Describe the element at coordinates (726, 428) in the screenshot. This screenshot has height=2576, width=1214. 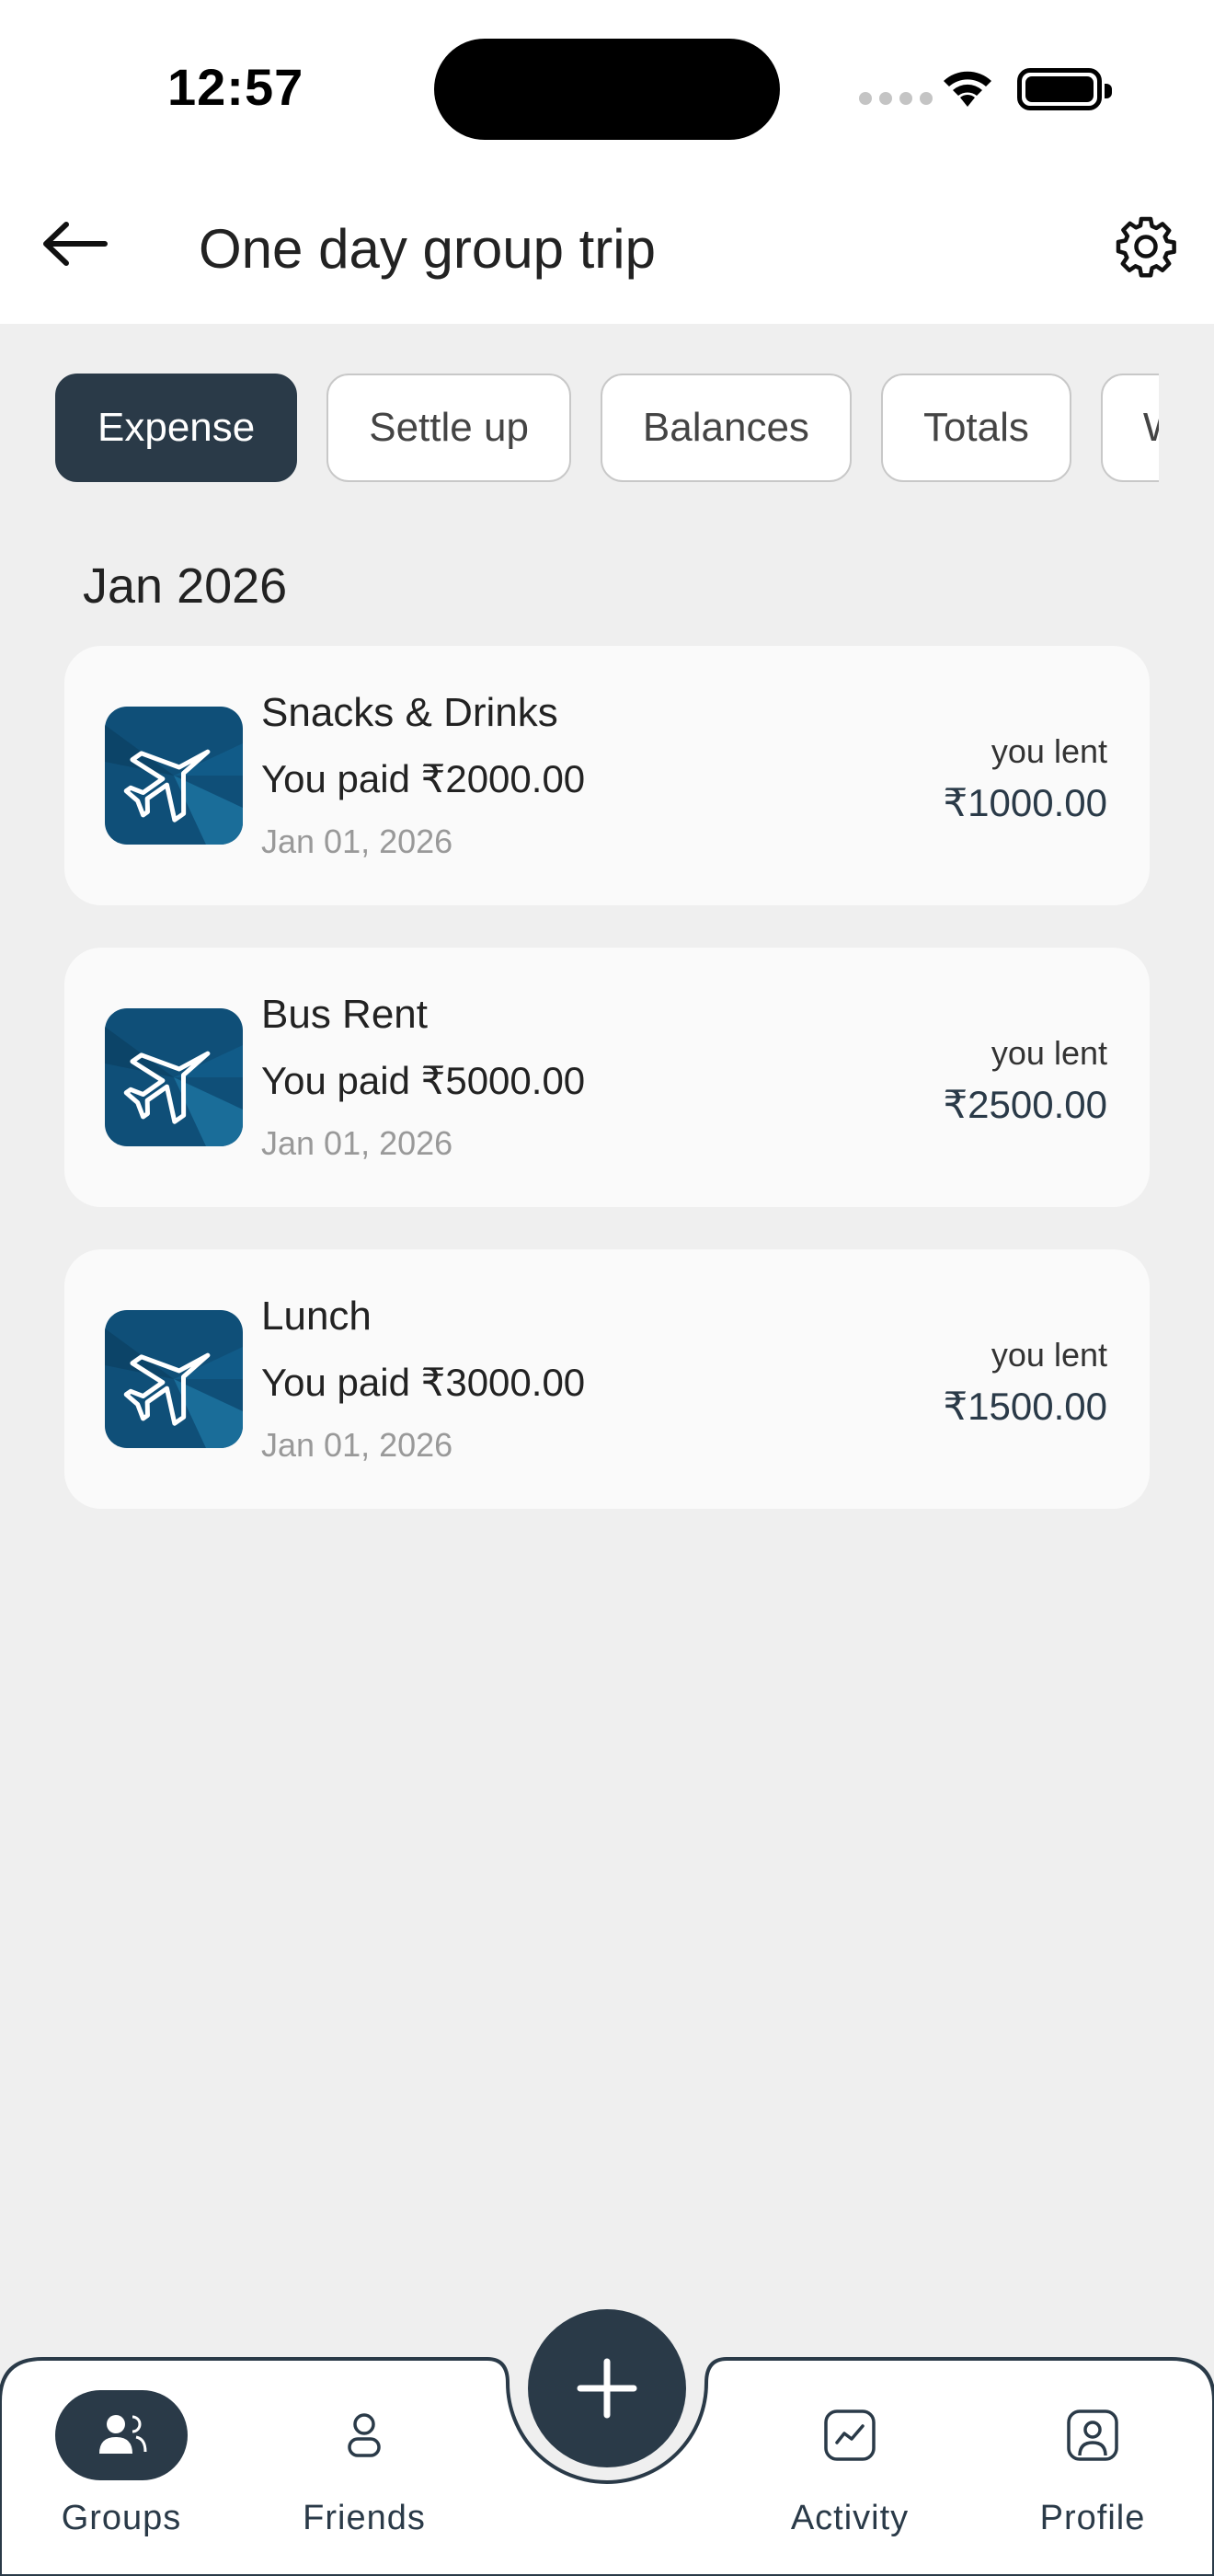
I see `tab-balances: Balances` at that location.